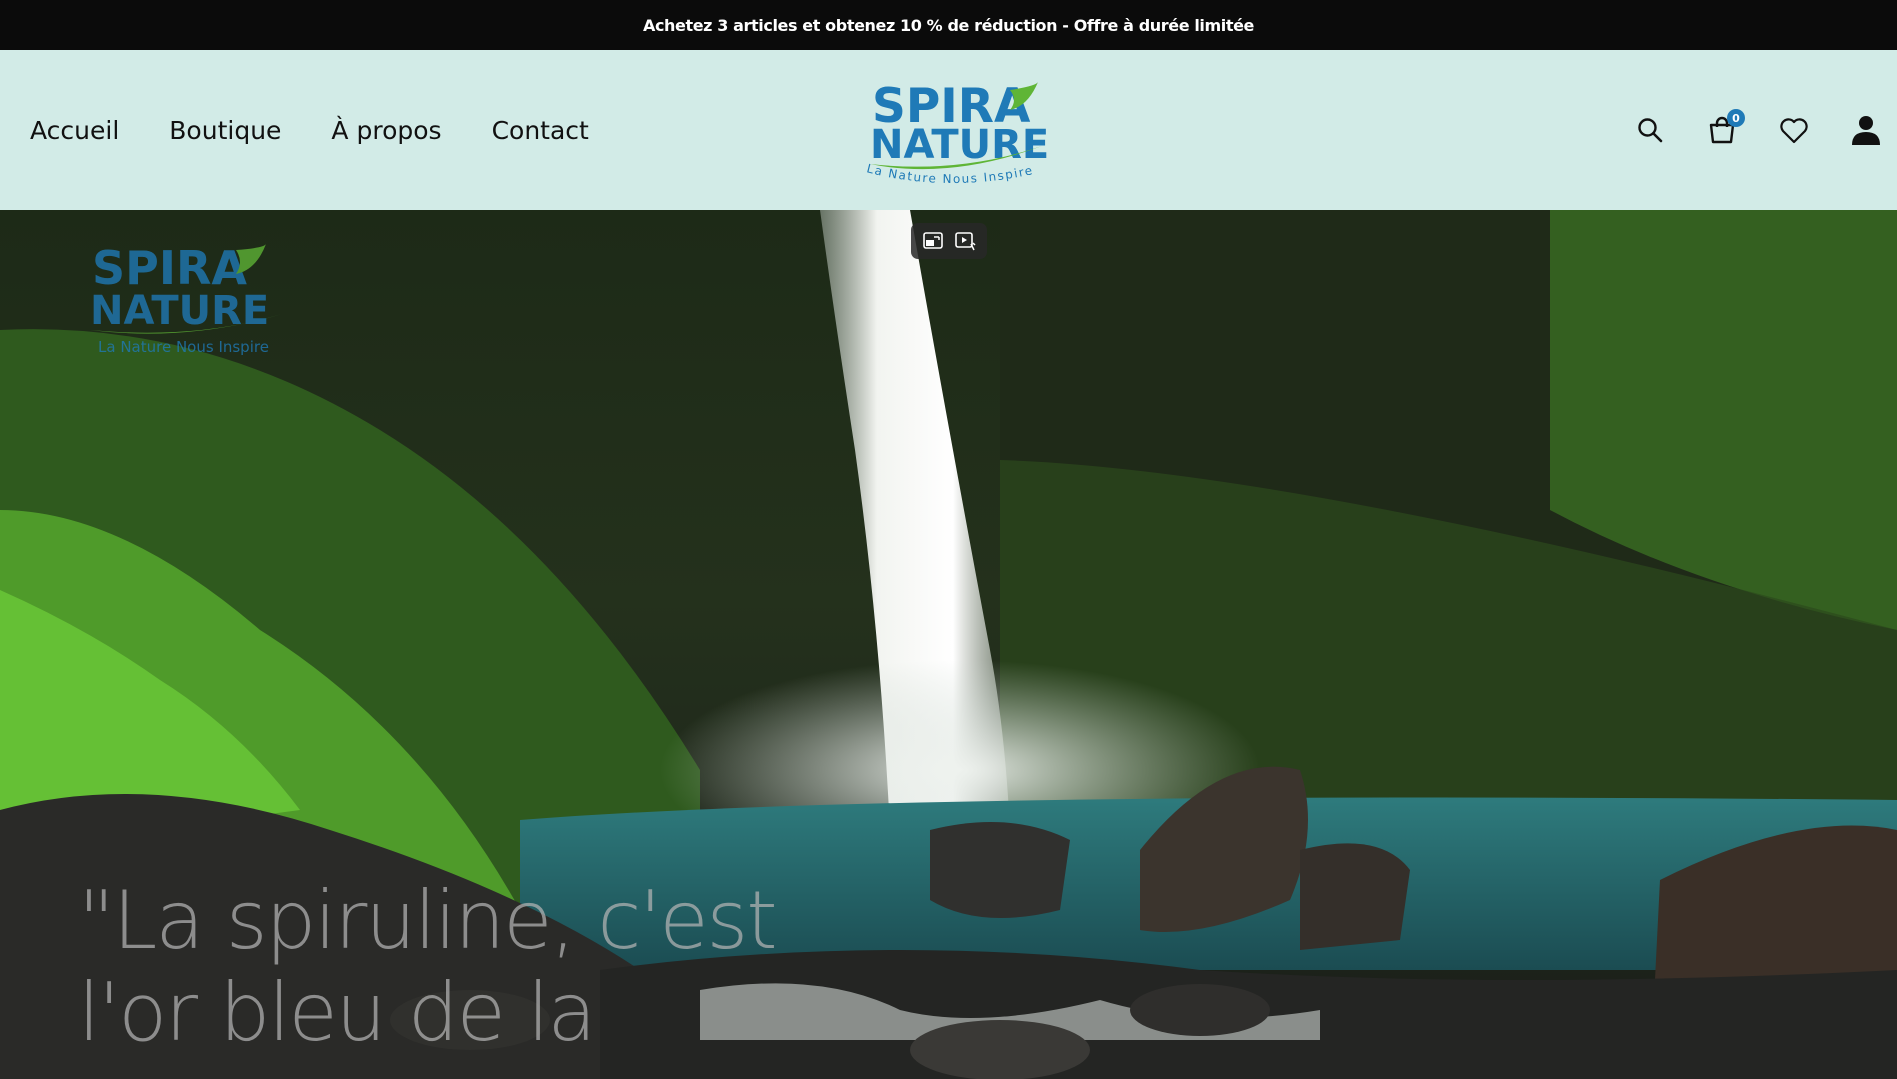 The width and height of the screenshot is (1897, 1079). I want to click on cart-count-badge: 0, so click(1736, 118).